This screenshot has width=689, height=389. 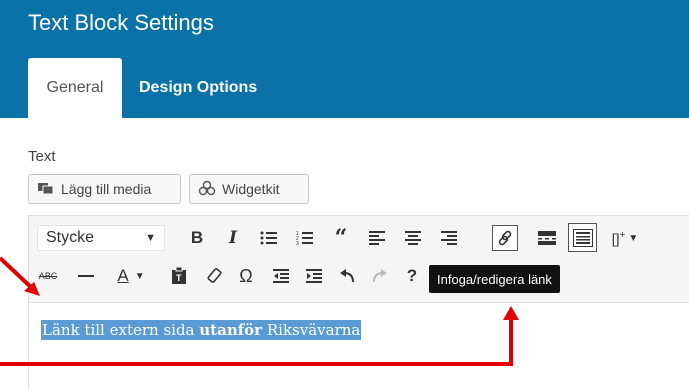 What do you see at coordinates (256, 342) in the screenshot?
I see `annotation-arrow-right` at bounding box center [256, 342].